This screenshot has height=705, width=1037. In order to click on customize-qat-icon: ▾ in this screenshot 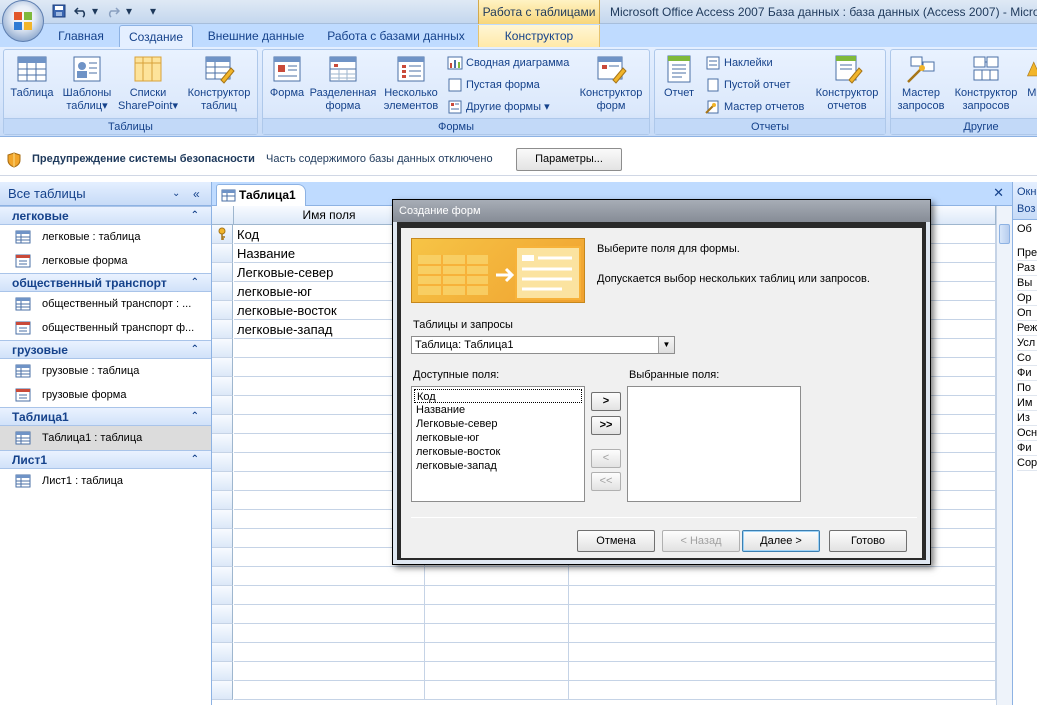, I will do `click(153, 12)`.